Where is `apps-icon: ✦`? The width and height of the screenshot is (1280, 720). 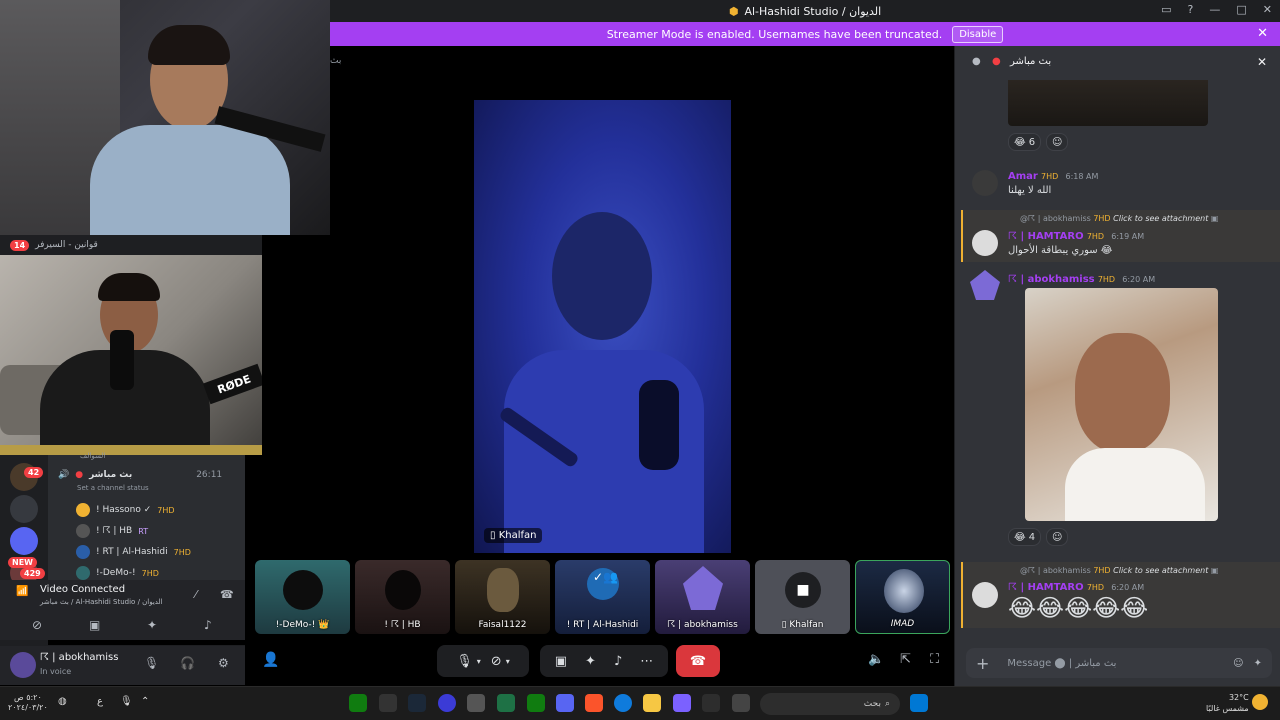
apps-icon: ✦ is located at coordinates (1258, 663).